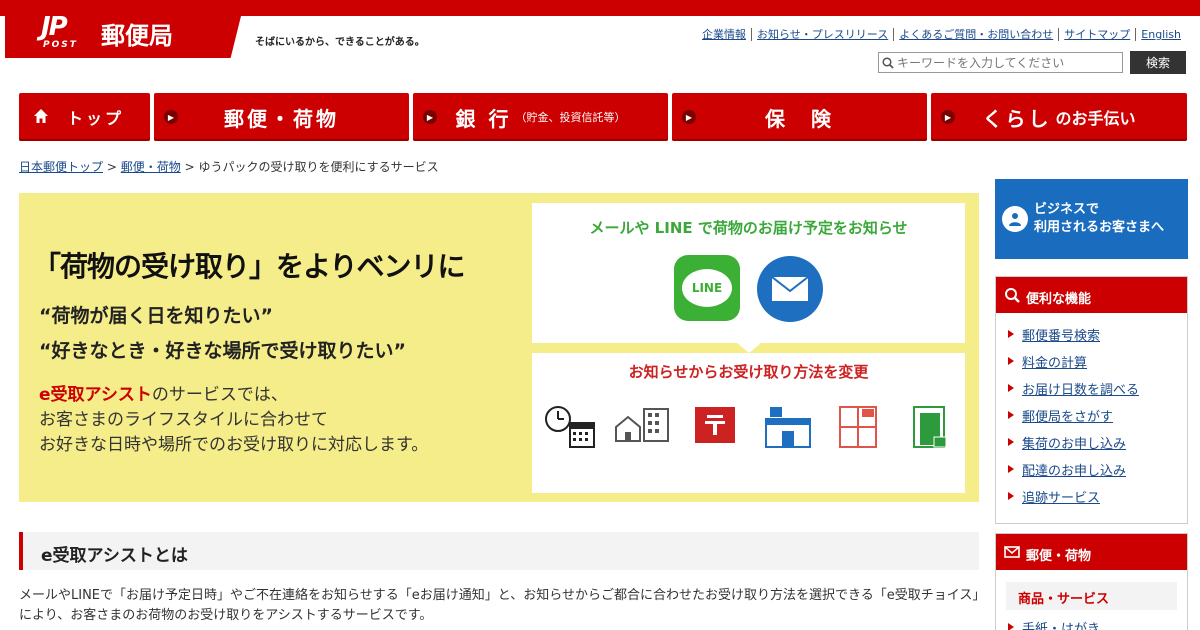 The image size is (1200, 630). Describe the element at coordinates (1061, 336) in the screenshot. I see `link-postal-code: 郵便番号検索` at that location.